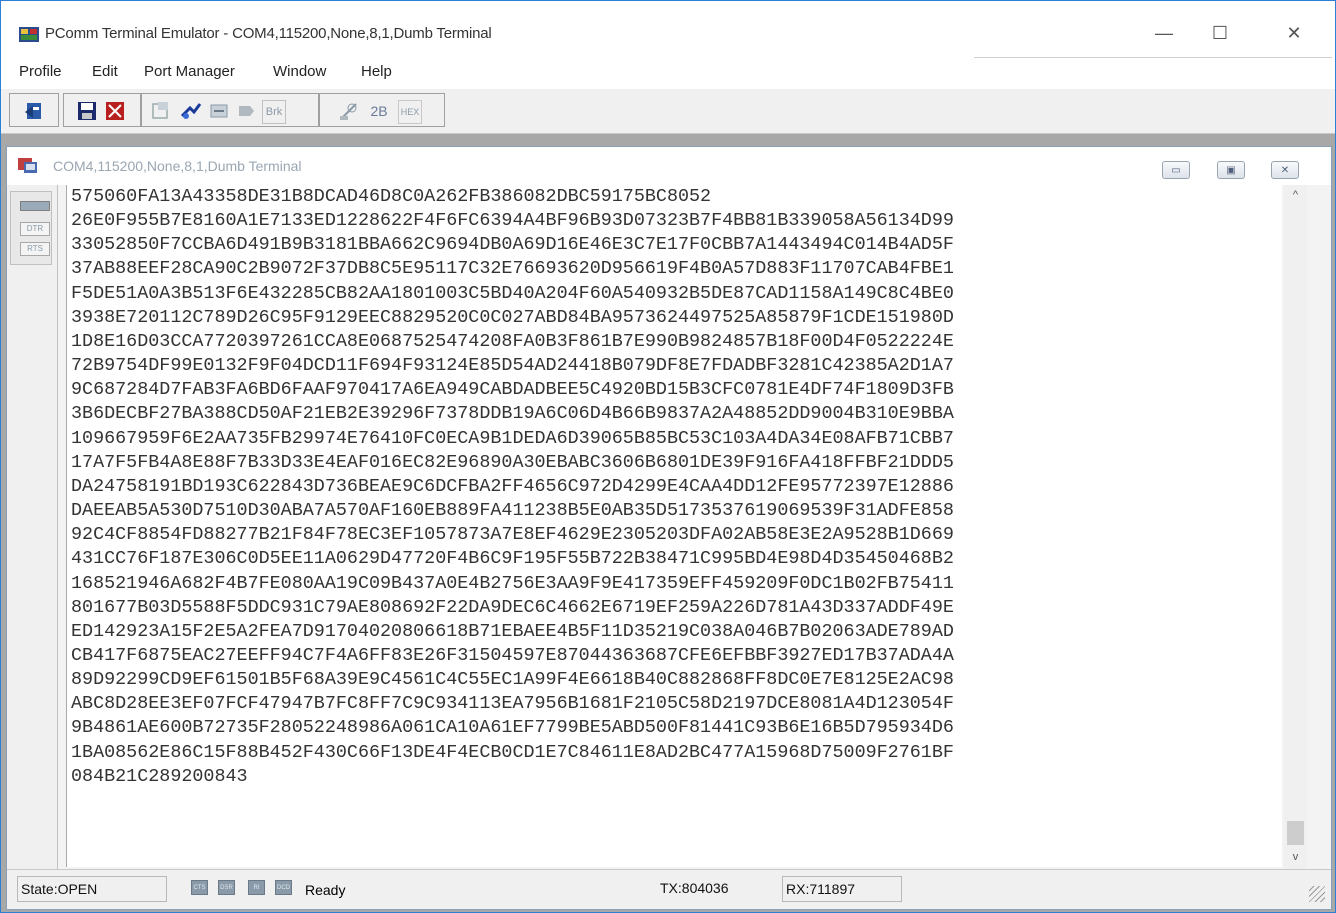 This screenshot has width=1336, height=913. What do you see at coordinates (349, 111) in the screenshot?
I see `transfer-icon` at bounding box center [349, 111].